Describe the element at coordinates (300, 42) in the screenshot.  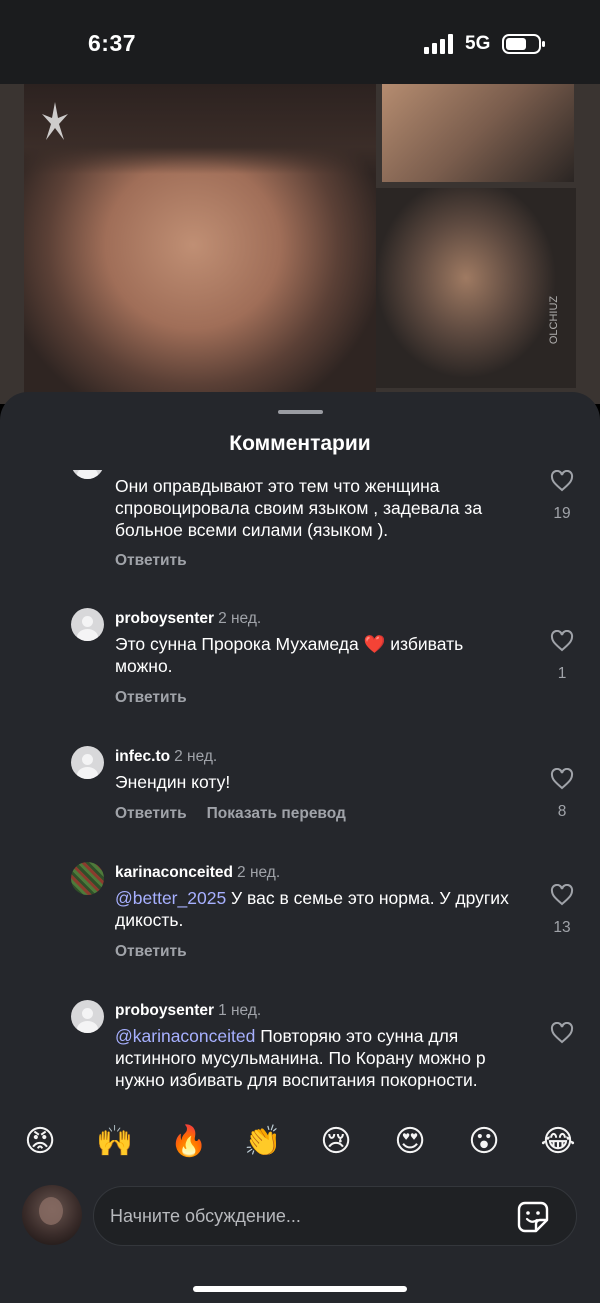
I see `status-bar: 6:37 5G` at that location.